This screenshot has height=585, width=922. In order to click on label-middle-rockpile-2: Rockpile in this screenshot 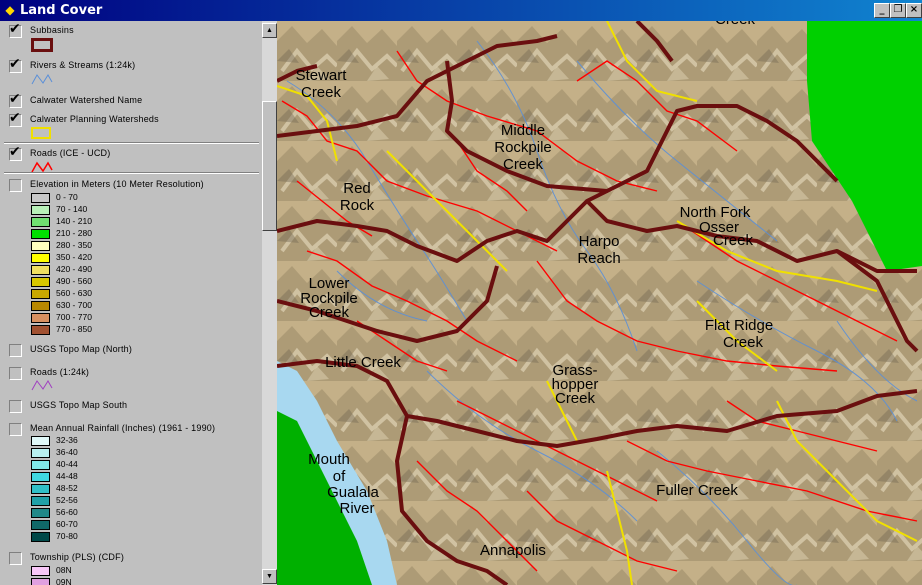, I will do `click(523, 147)`.